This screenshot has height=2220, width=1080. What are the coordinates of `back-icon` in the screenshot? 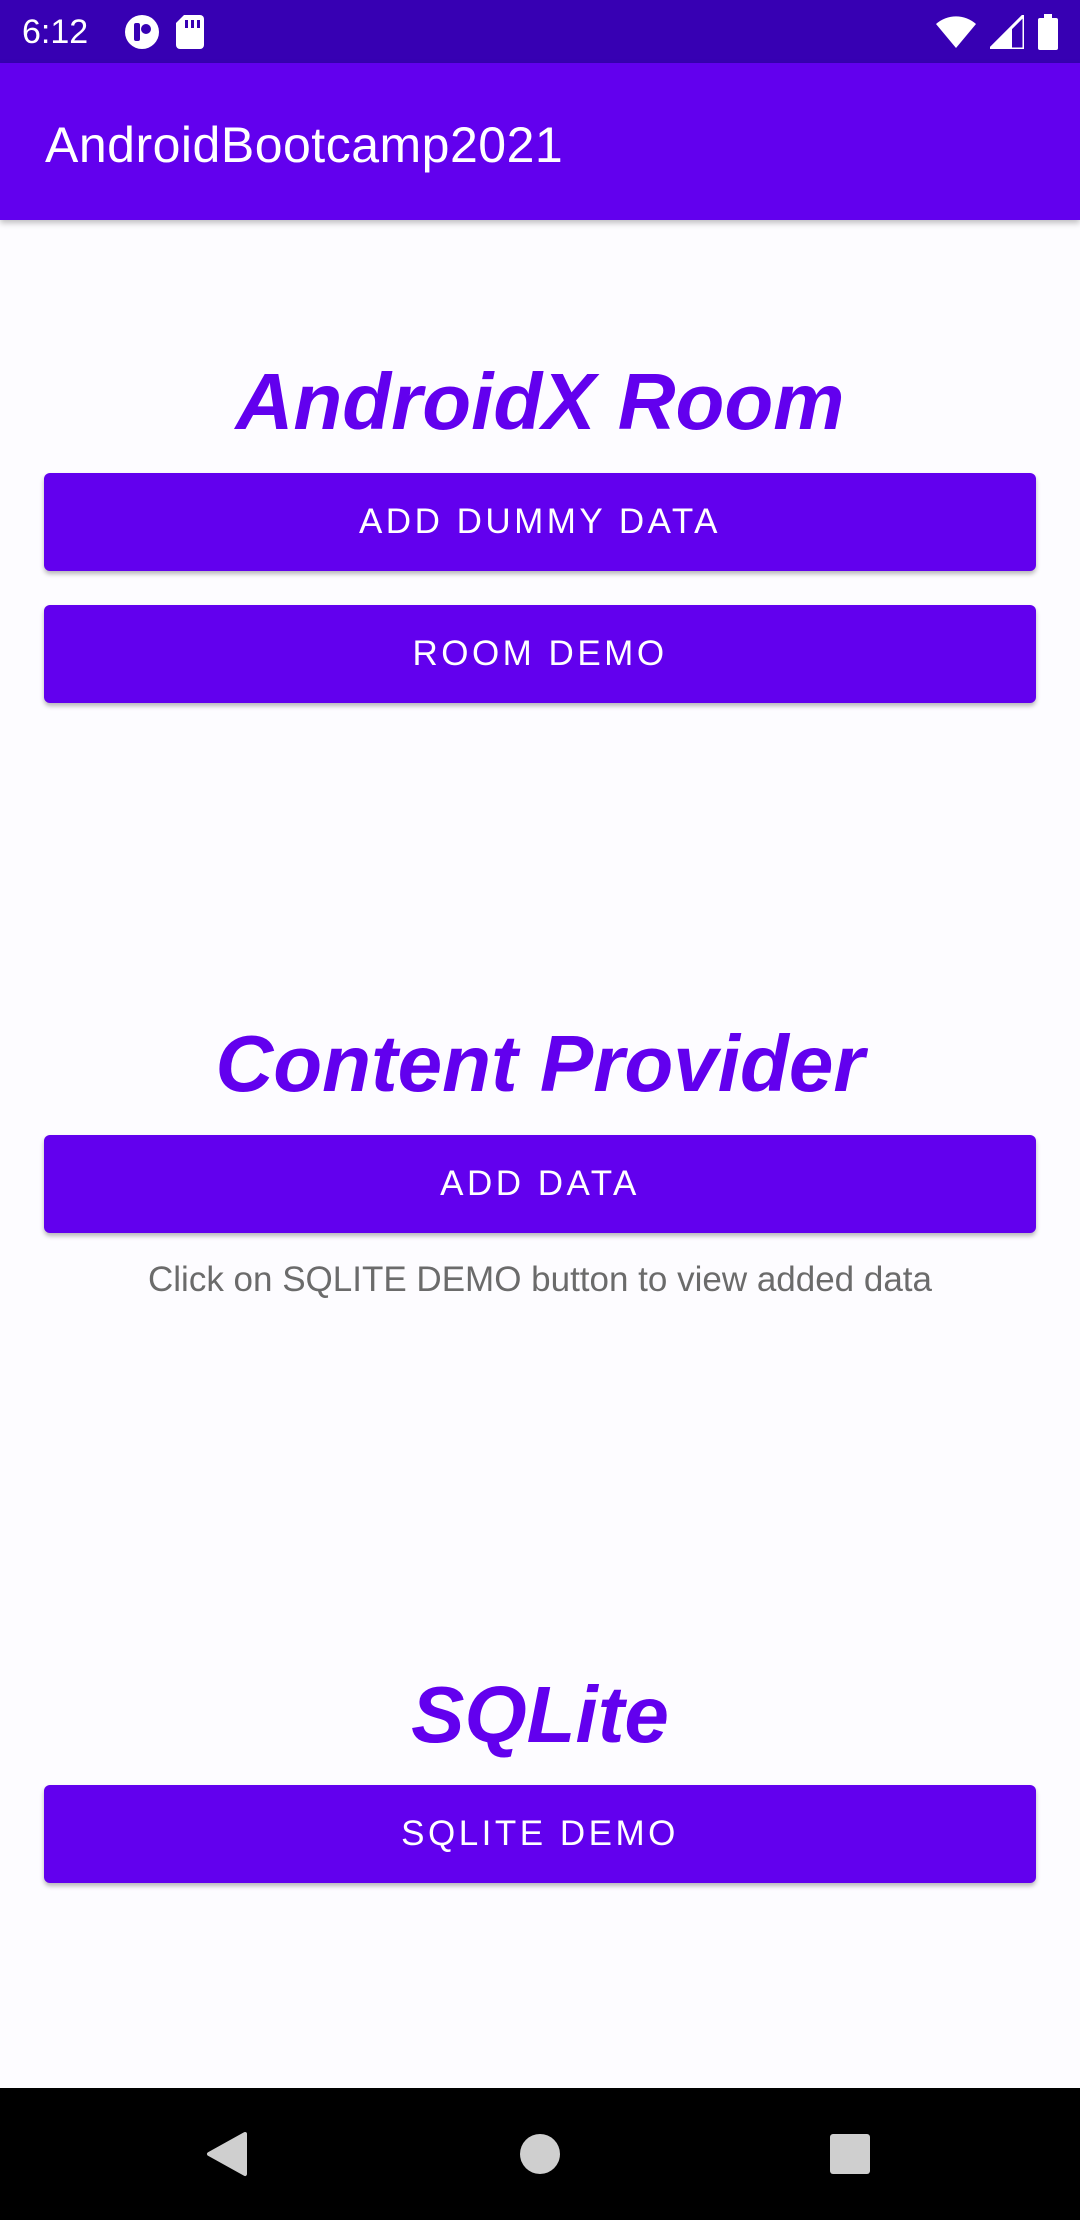 It's located at (226, 2154).